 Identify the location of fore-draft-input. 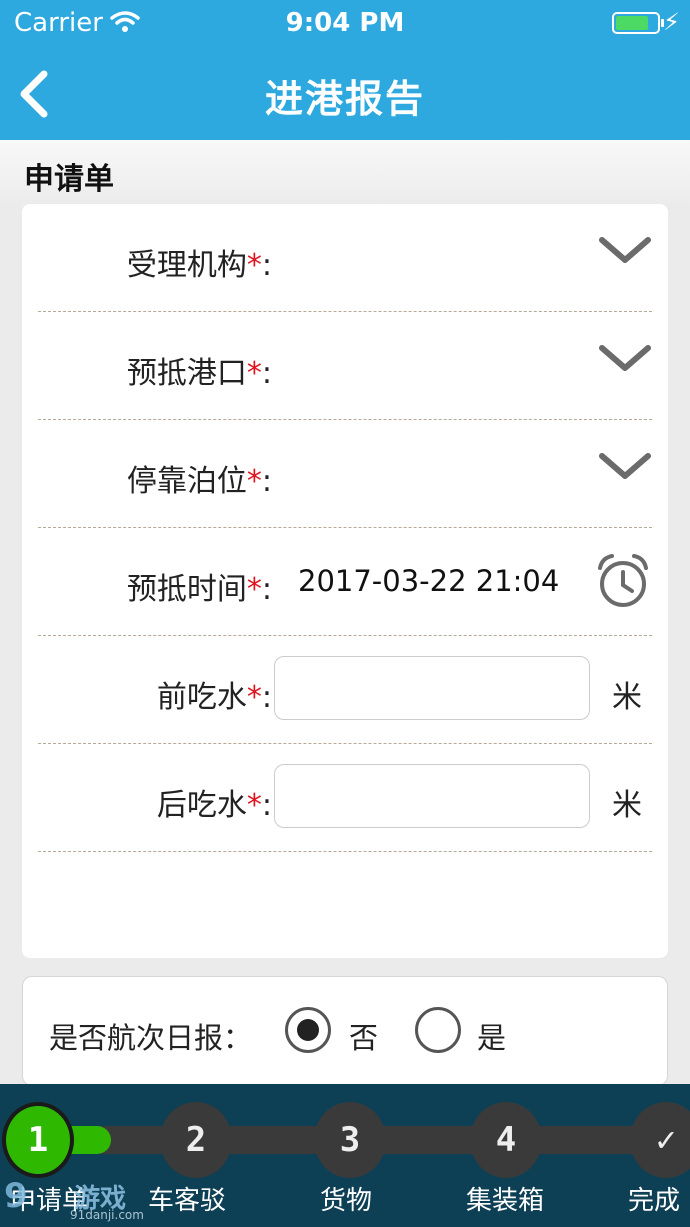
(432, 688).